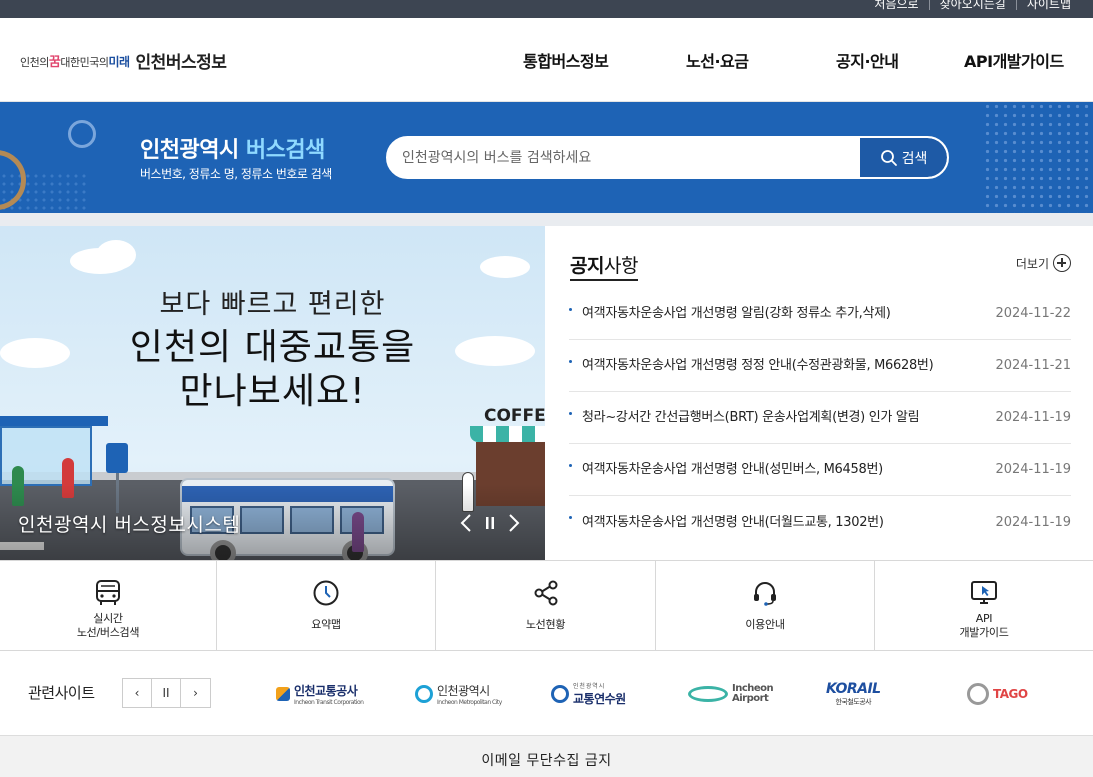 The width and height of the screenshot is (1093, 777). What do you see at coordinates (888, 157) in the screenshot?
I see `search-icon` at bounding box center [888, 157].